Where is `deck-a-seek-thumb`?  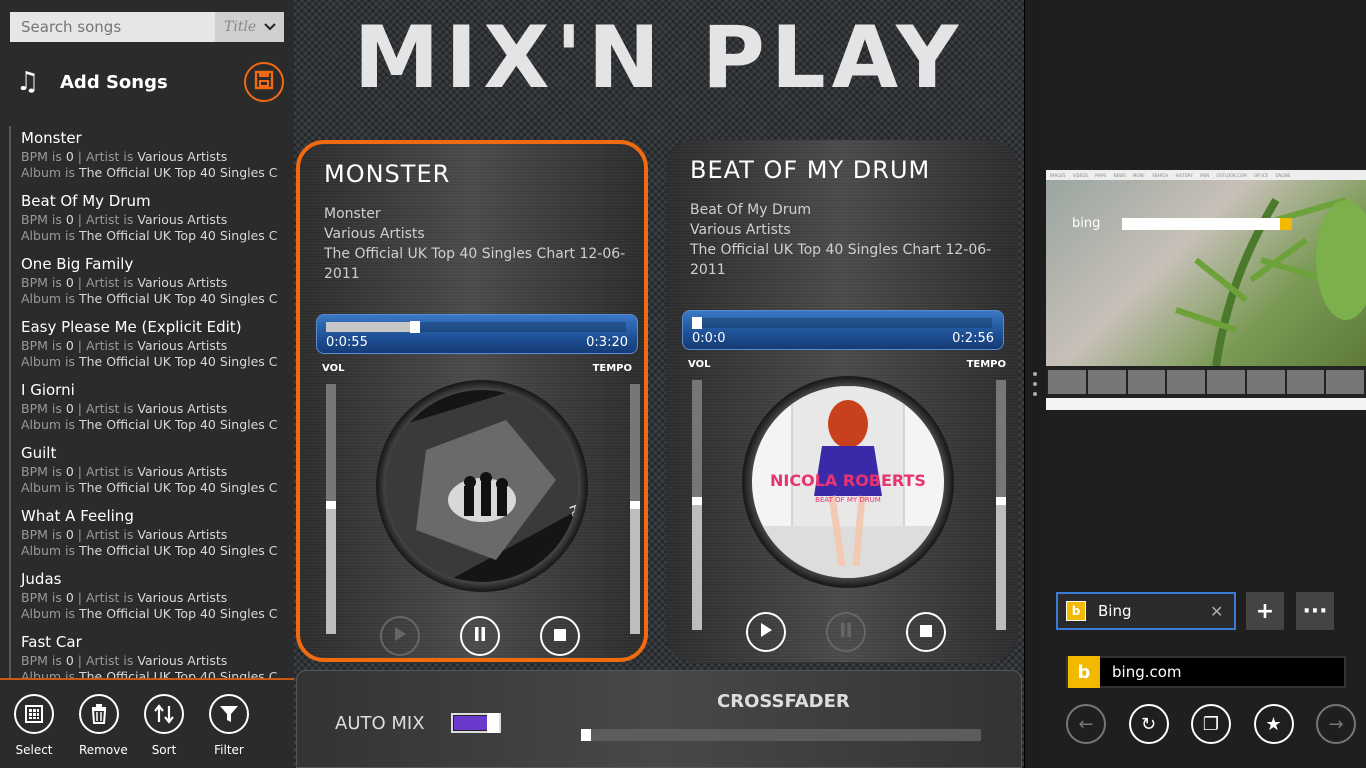 deck-a-seek-thumb is located at coordinates (415, 327).